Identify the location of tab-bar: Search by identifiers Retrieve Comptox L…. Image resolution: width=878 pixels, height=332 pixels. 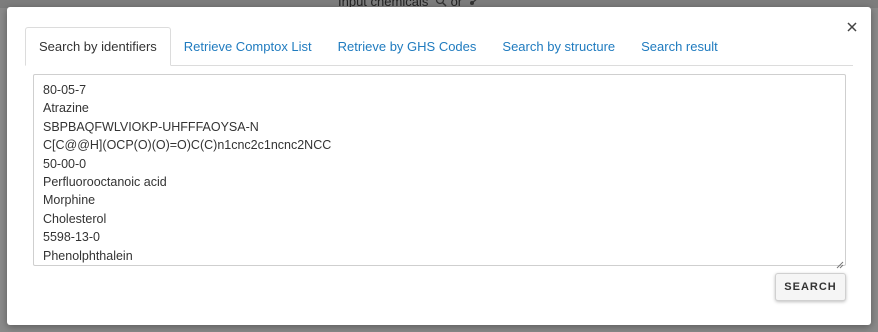
(439, 46).